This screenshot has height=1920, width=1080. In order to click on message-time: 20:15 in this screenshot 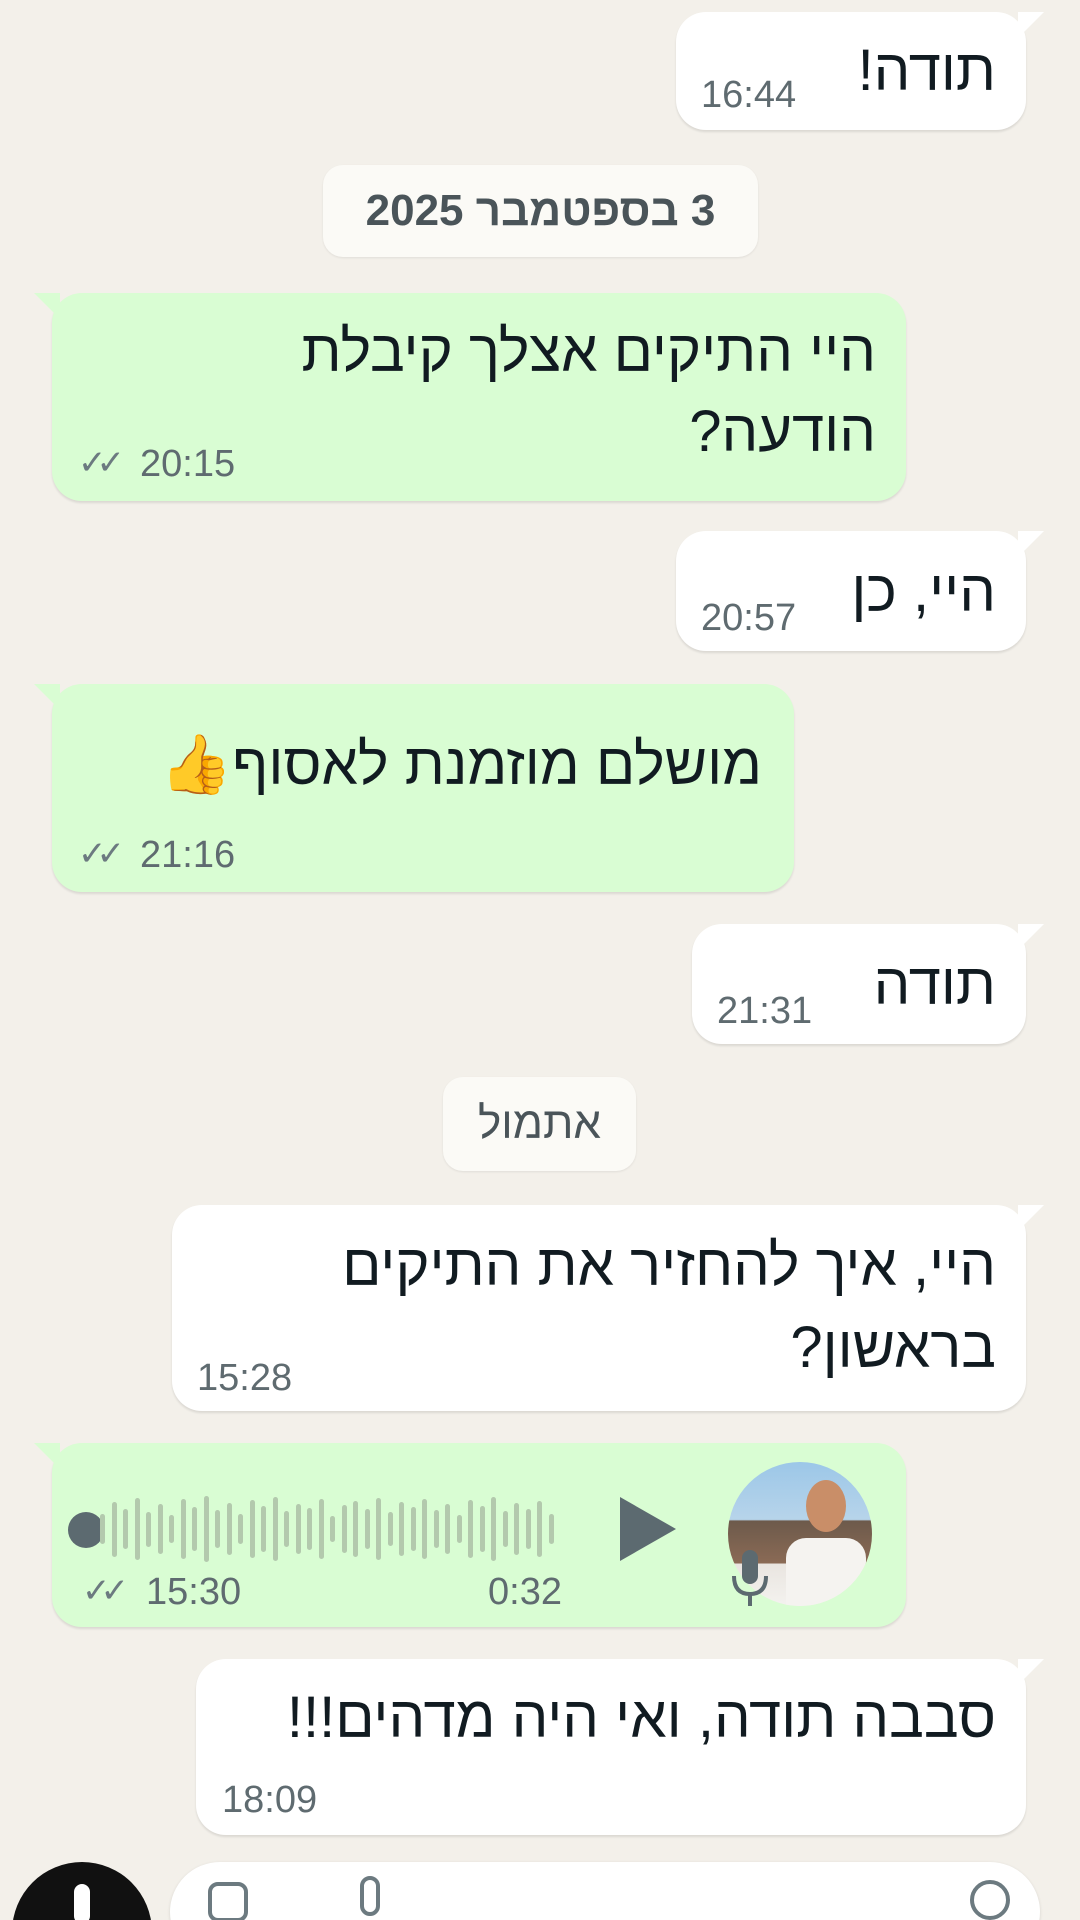, I will do `click(188, 464)`.